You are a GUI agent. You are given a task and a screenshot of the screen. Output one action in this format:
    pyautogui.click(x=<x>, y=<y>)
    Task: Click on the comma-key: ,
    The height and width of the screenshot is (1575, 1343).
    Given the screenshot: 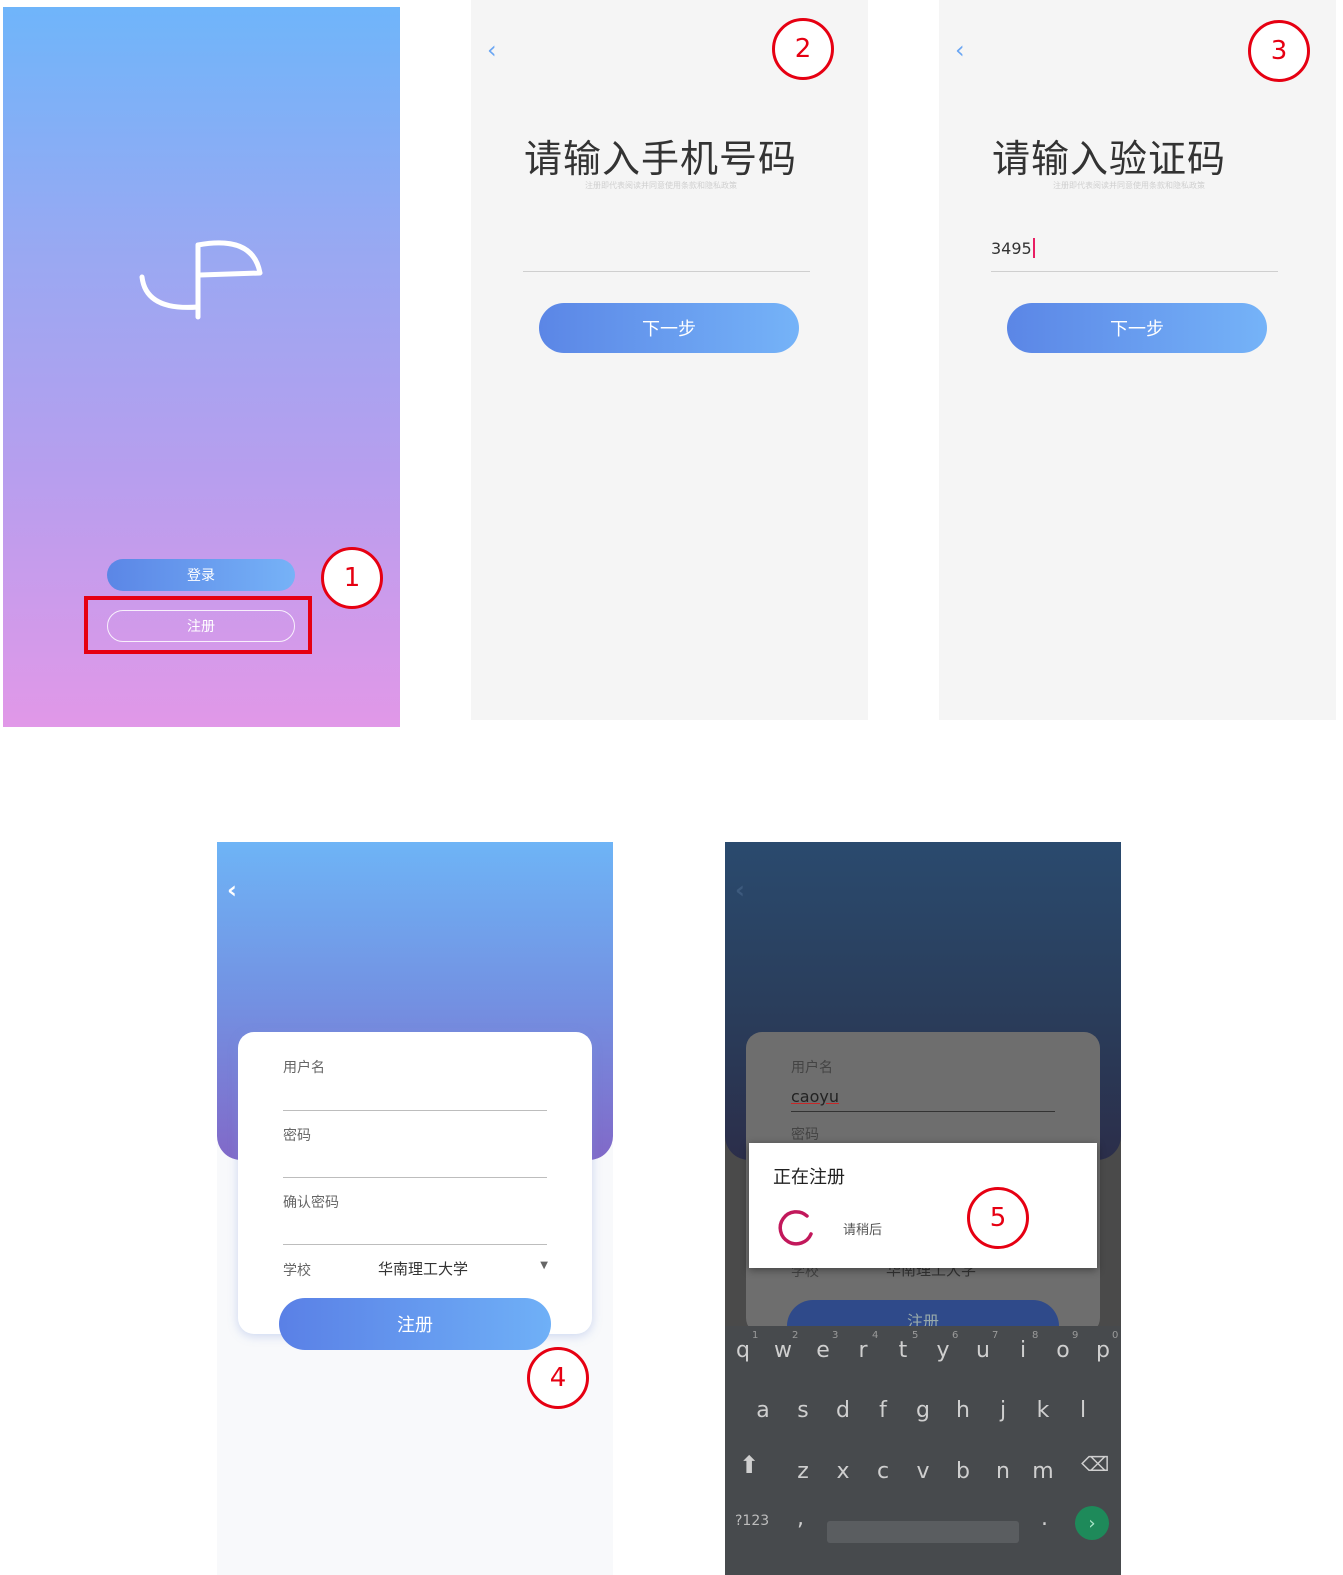 What is the action you would take?
    pyautogui.click(x=800, y=1518)
    